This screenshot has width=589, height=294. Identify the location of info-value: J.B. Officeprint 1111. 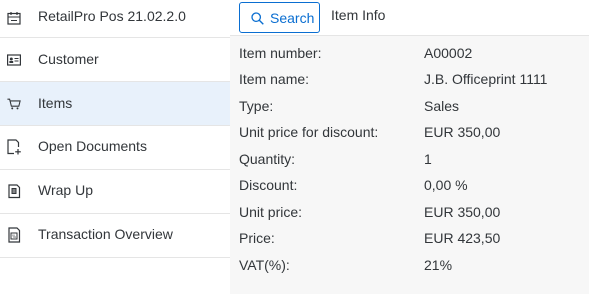
(486, 79).